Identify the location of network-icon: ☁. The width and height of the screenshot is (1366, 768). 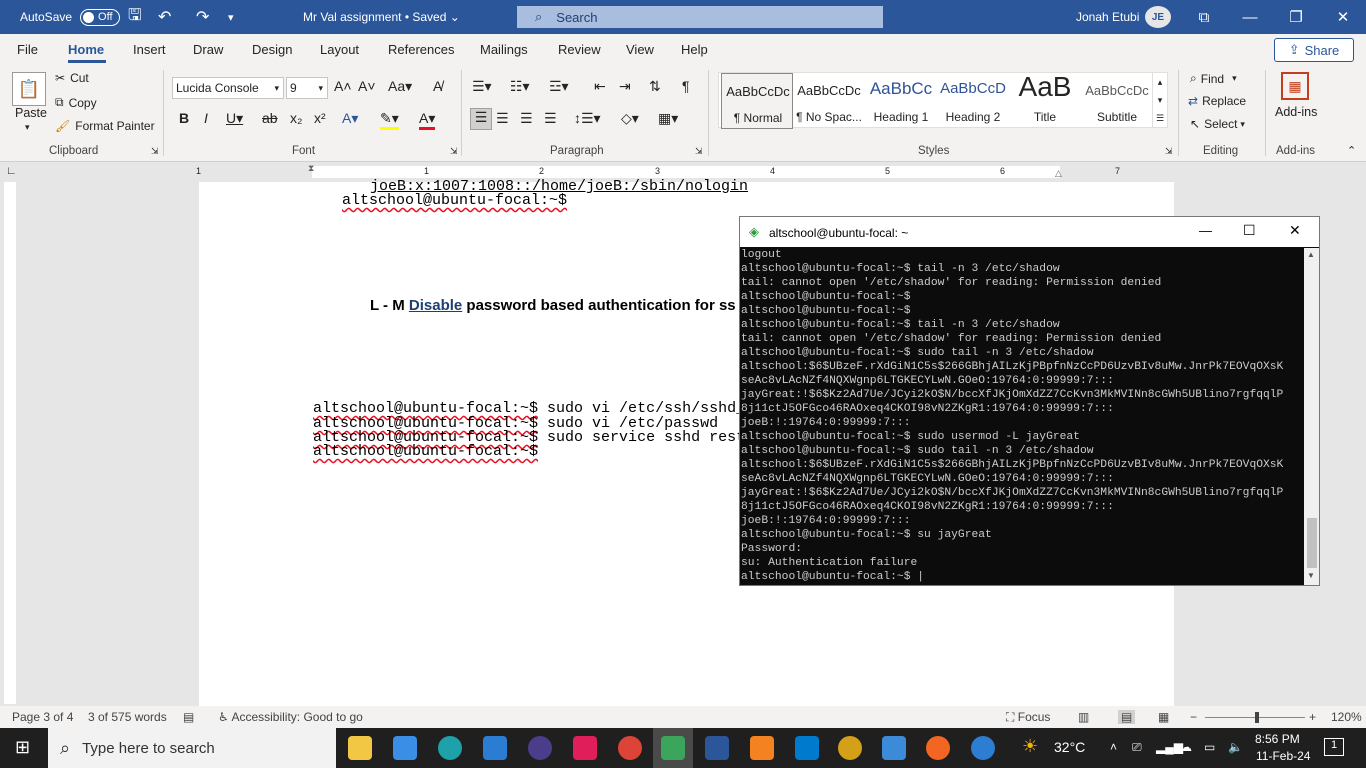
(1186, 747).